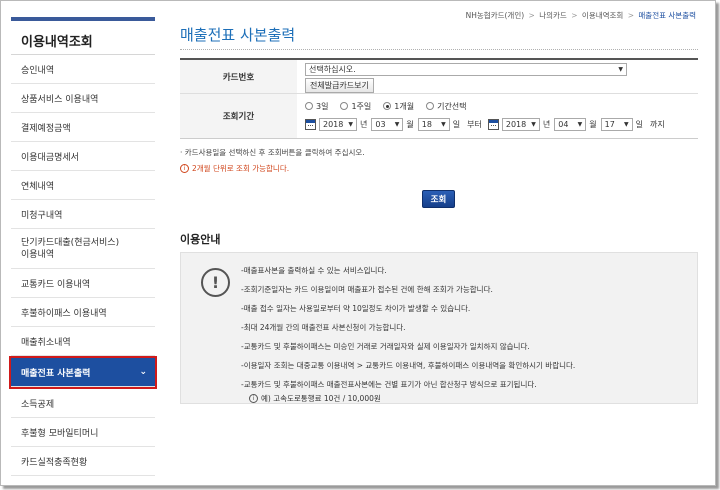 The height and width of the screenshot is (490, 720). I want to click on to-month-select: 04 ▼, so click(570, 124).